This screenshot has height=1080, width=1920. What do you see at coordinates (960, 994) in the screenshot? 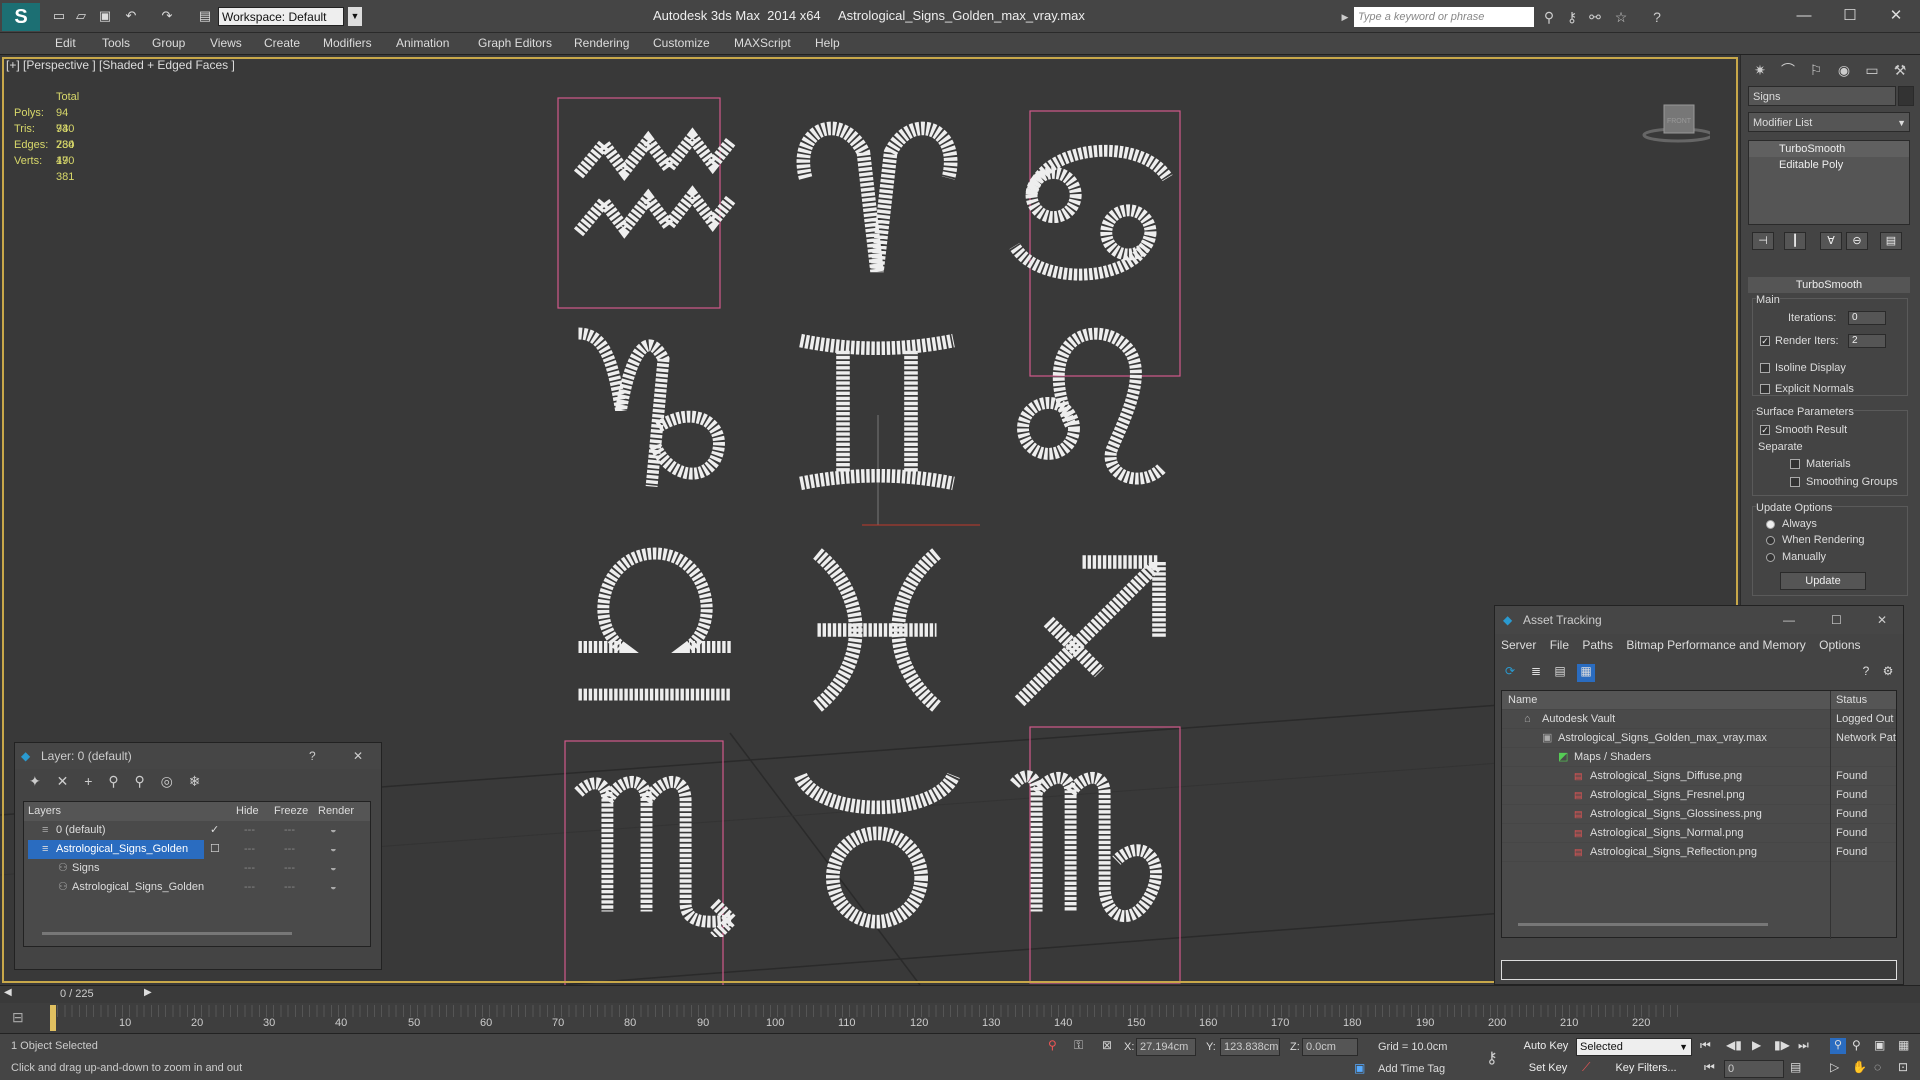
I see `time-slider: ◀ 0 / 225 ▶` at bounding box center [960, 994].